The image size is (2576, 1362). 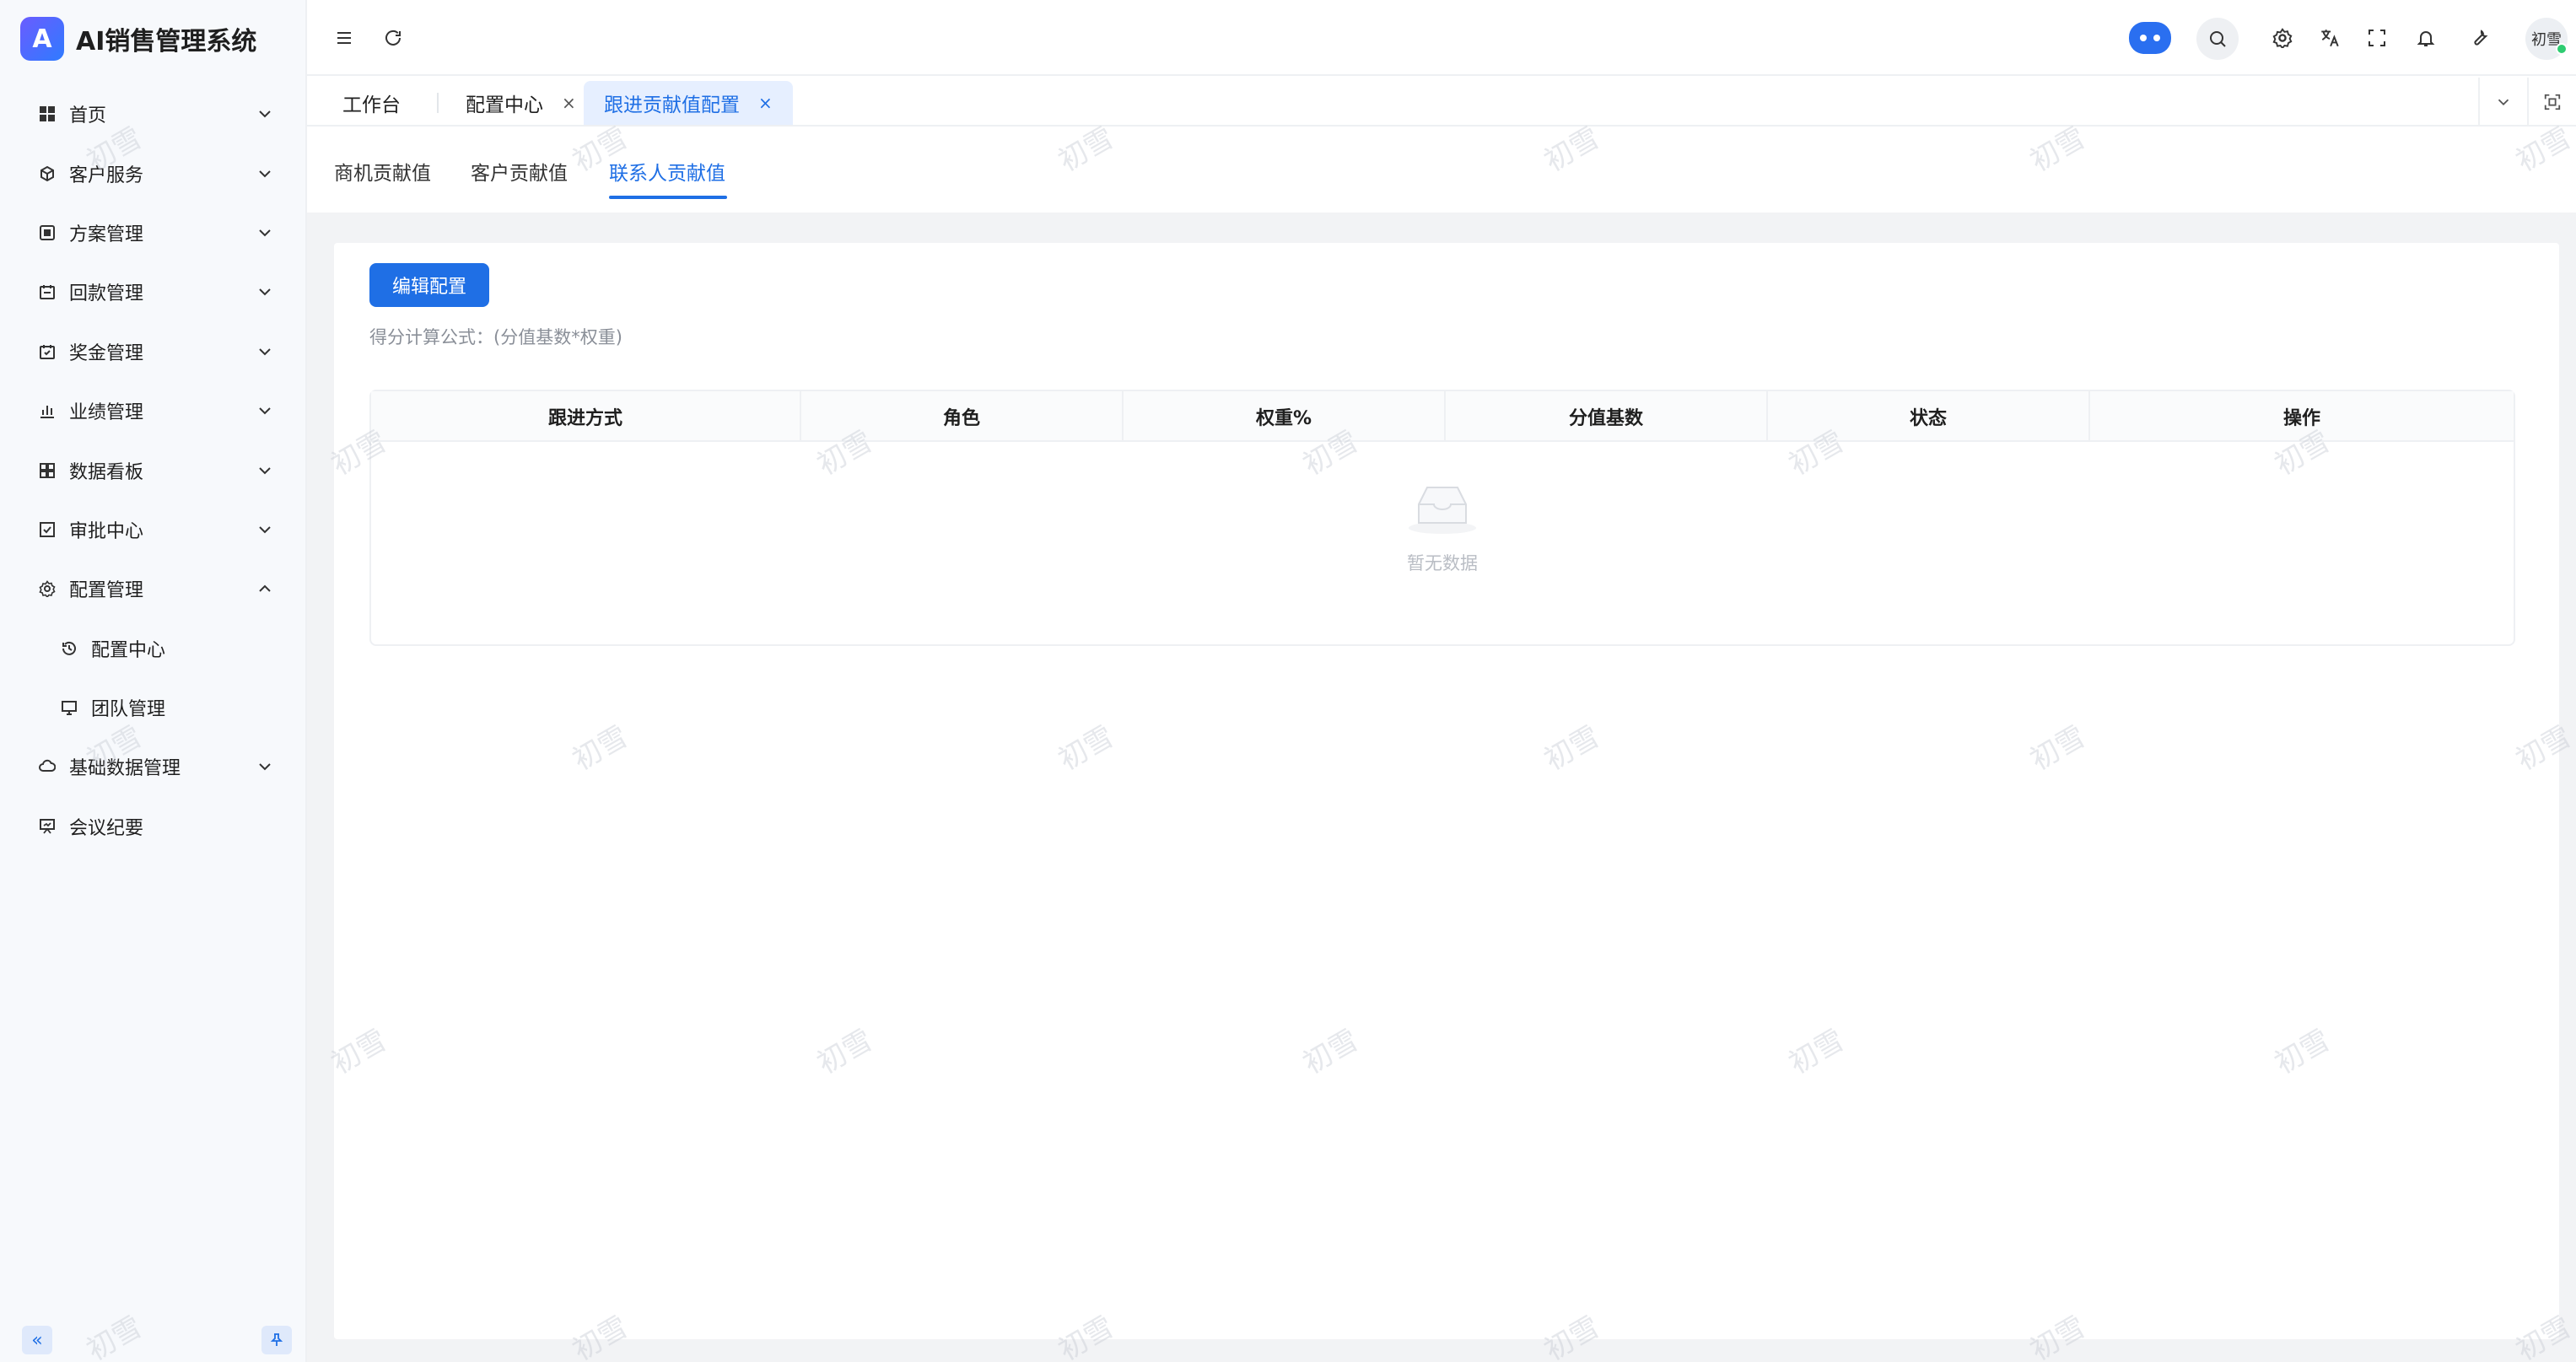 What do you see at coordinates (153, 826) in the screenshot?
I see `sidebar-item-meeting: 会议纪要` at bounding box center [153, 826].